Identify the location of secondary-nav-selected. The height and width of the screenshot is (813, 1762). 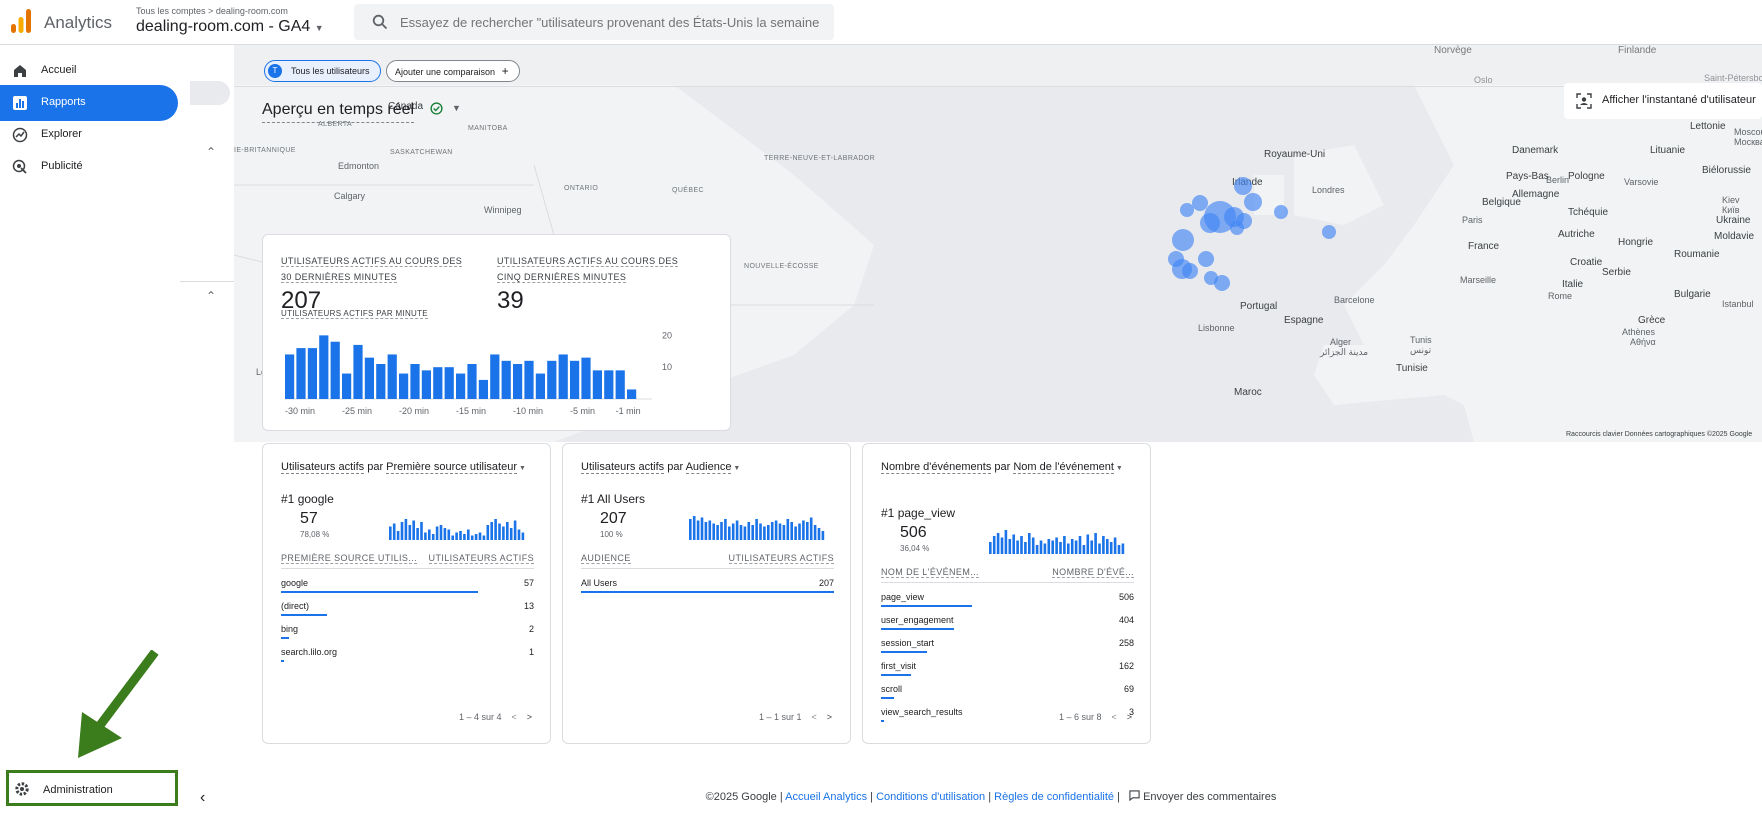
(210, 93).